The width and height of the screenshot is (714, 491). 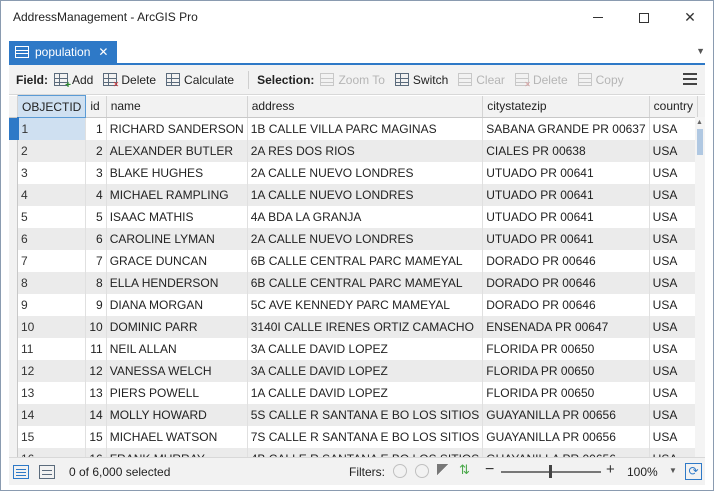 What do you see at coordinates (610, 469) in the screenshot?
I see `zoom-in-icon: +` at bounding box center [610, 469].